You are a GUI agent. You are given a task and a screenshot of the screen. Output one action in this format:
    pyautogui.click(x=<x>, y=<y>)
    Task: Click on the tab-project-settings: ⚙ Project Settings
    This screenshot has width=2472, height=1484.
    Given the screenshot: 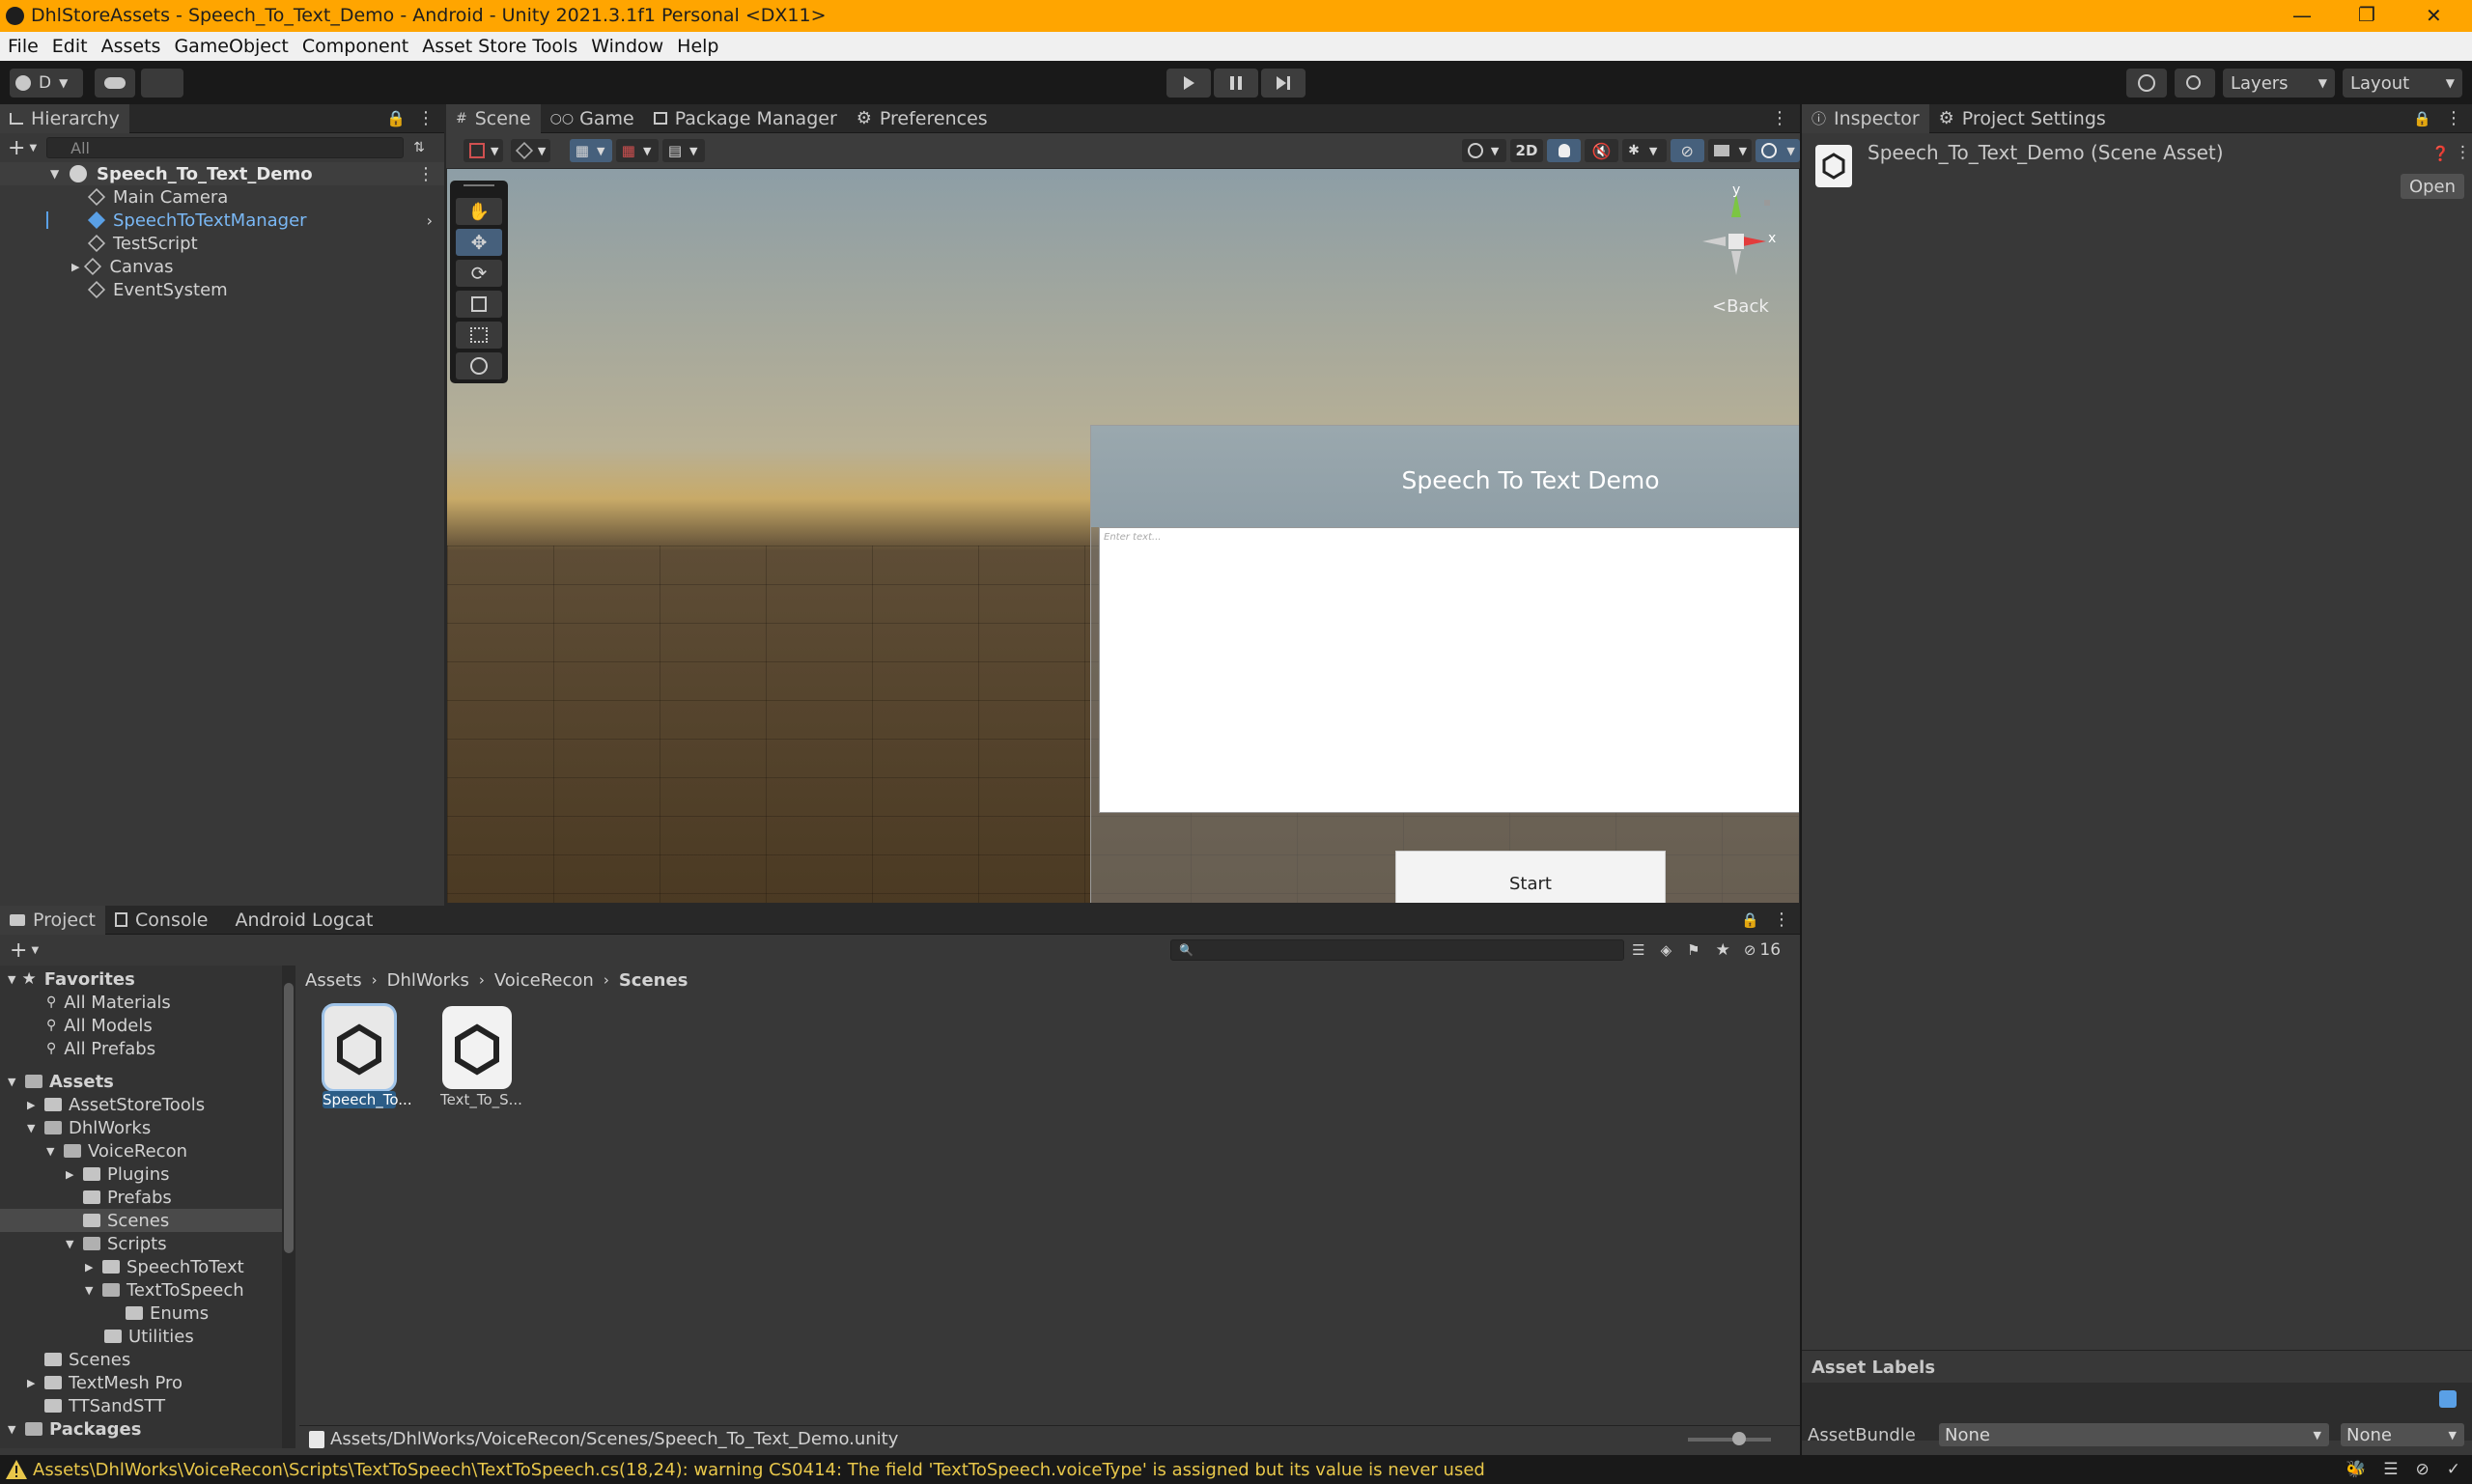 What is the action you would take?
    pyautogui.click(x=2022, y=119)
    